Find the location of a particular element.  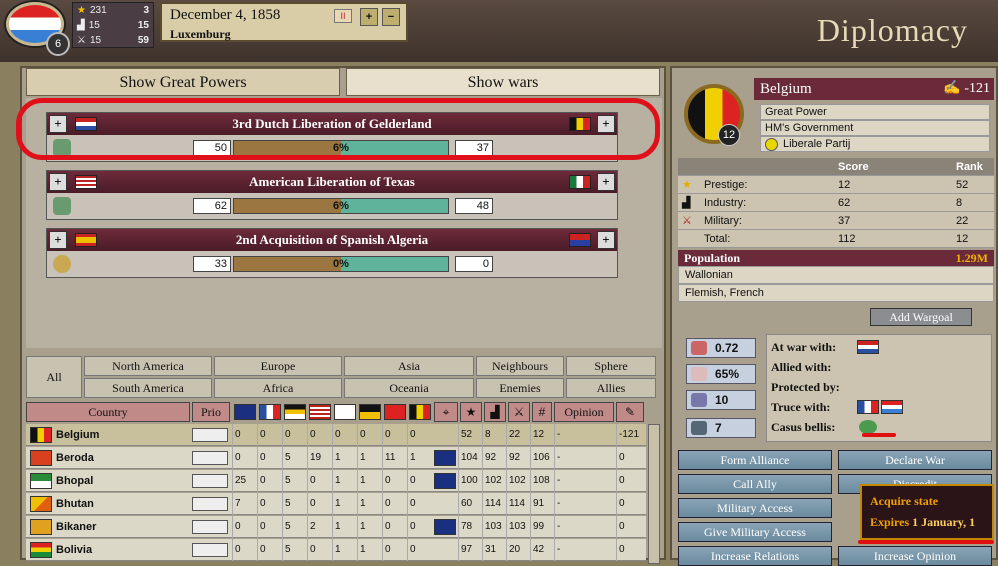

ruling-party: Liberale Partij is located at coordinates (875, 144).